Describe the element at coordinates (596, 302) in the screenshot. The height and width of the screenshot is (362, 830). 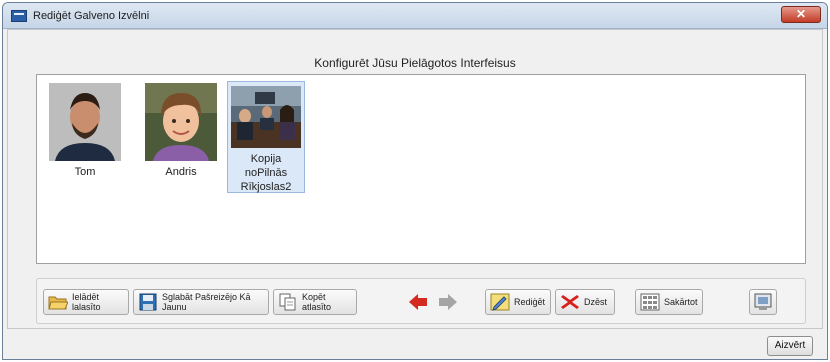
I see `delete-label: Dzēst` at that location.